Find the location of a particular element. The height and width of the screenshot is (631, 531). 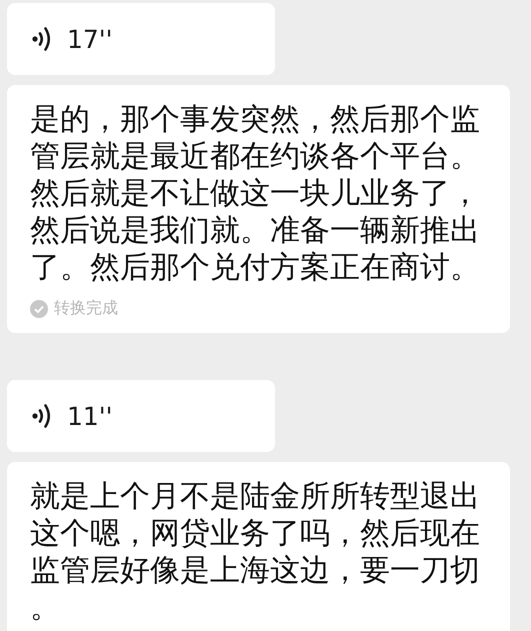

voice-message-bubble: 11'' is located at coordinates (141, 416).